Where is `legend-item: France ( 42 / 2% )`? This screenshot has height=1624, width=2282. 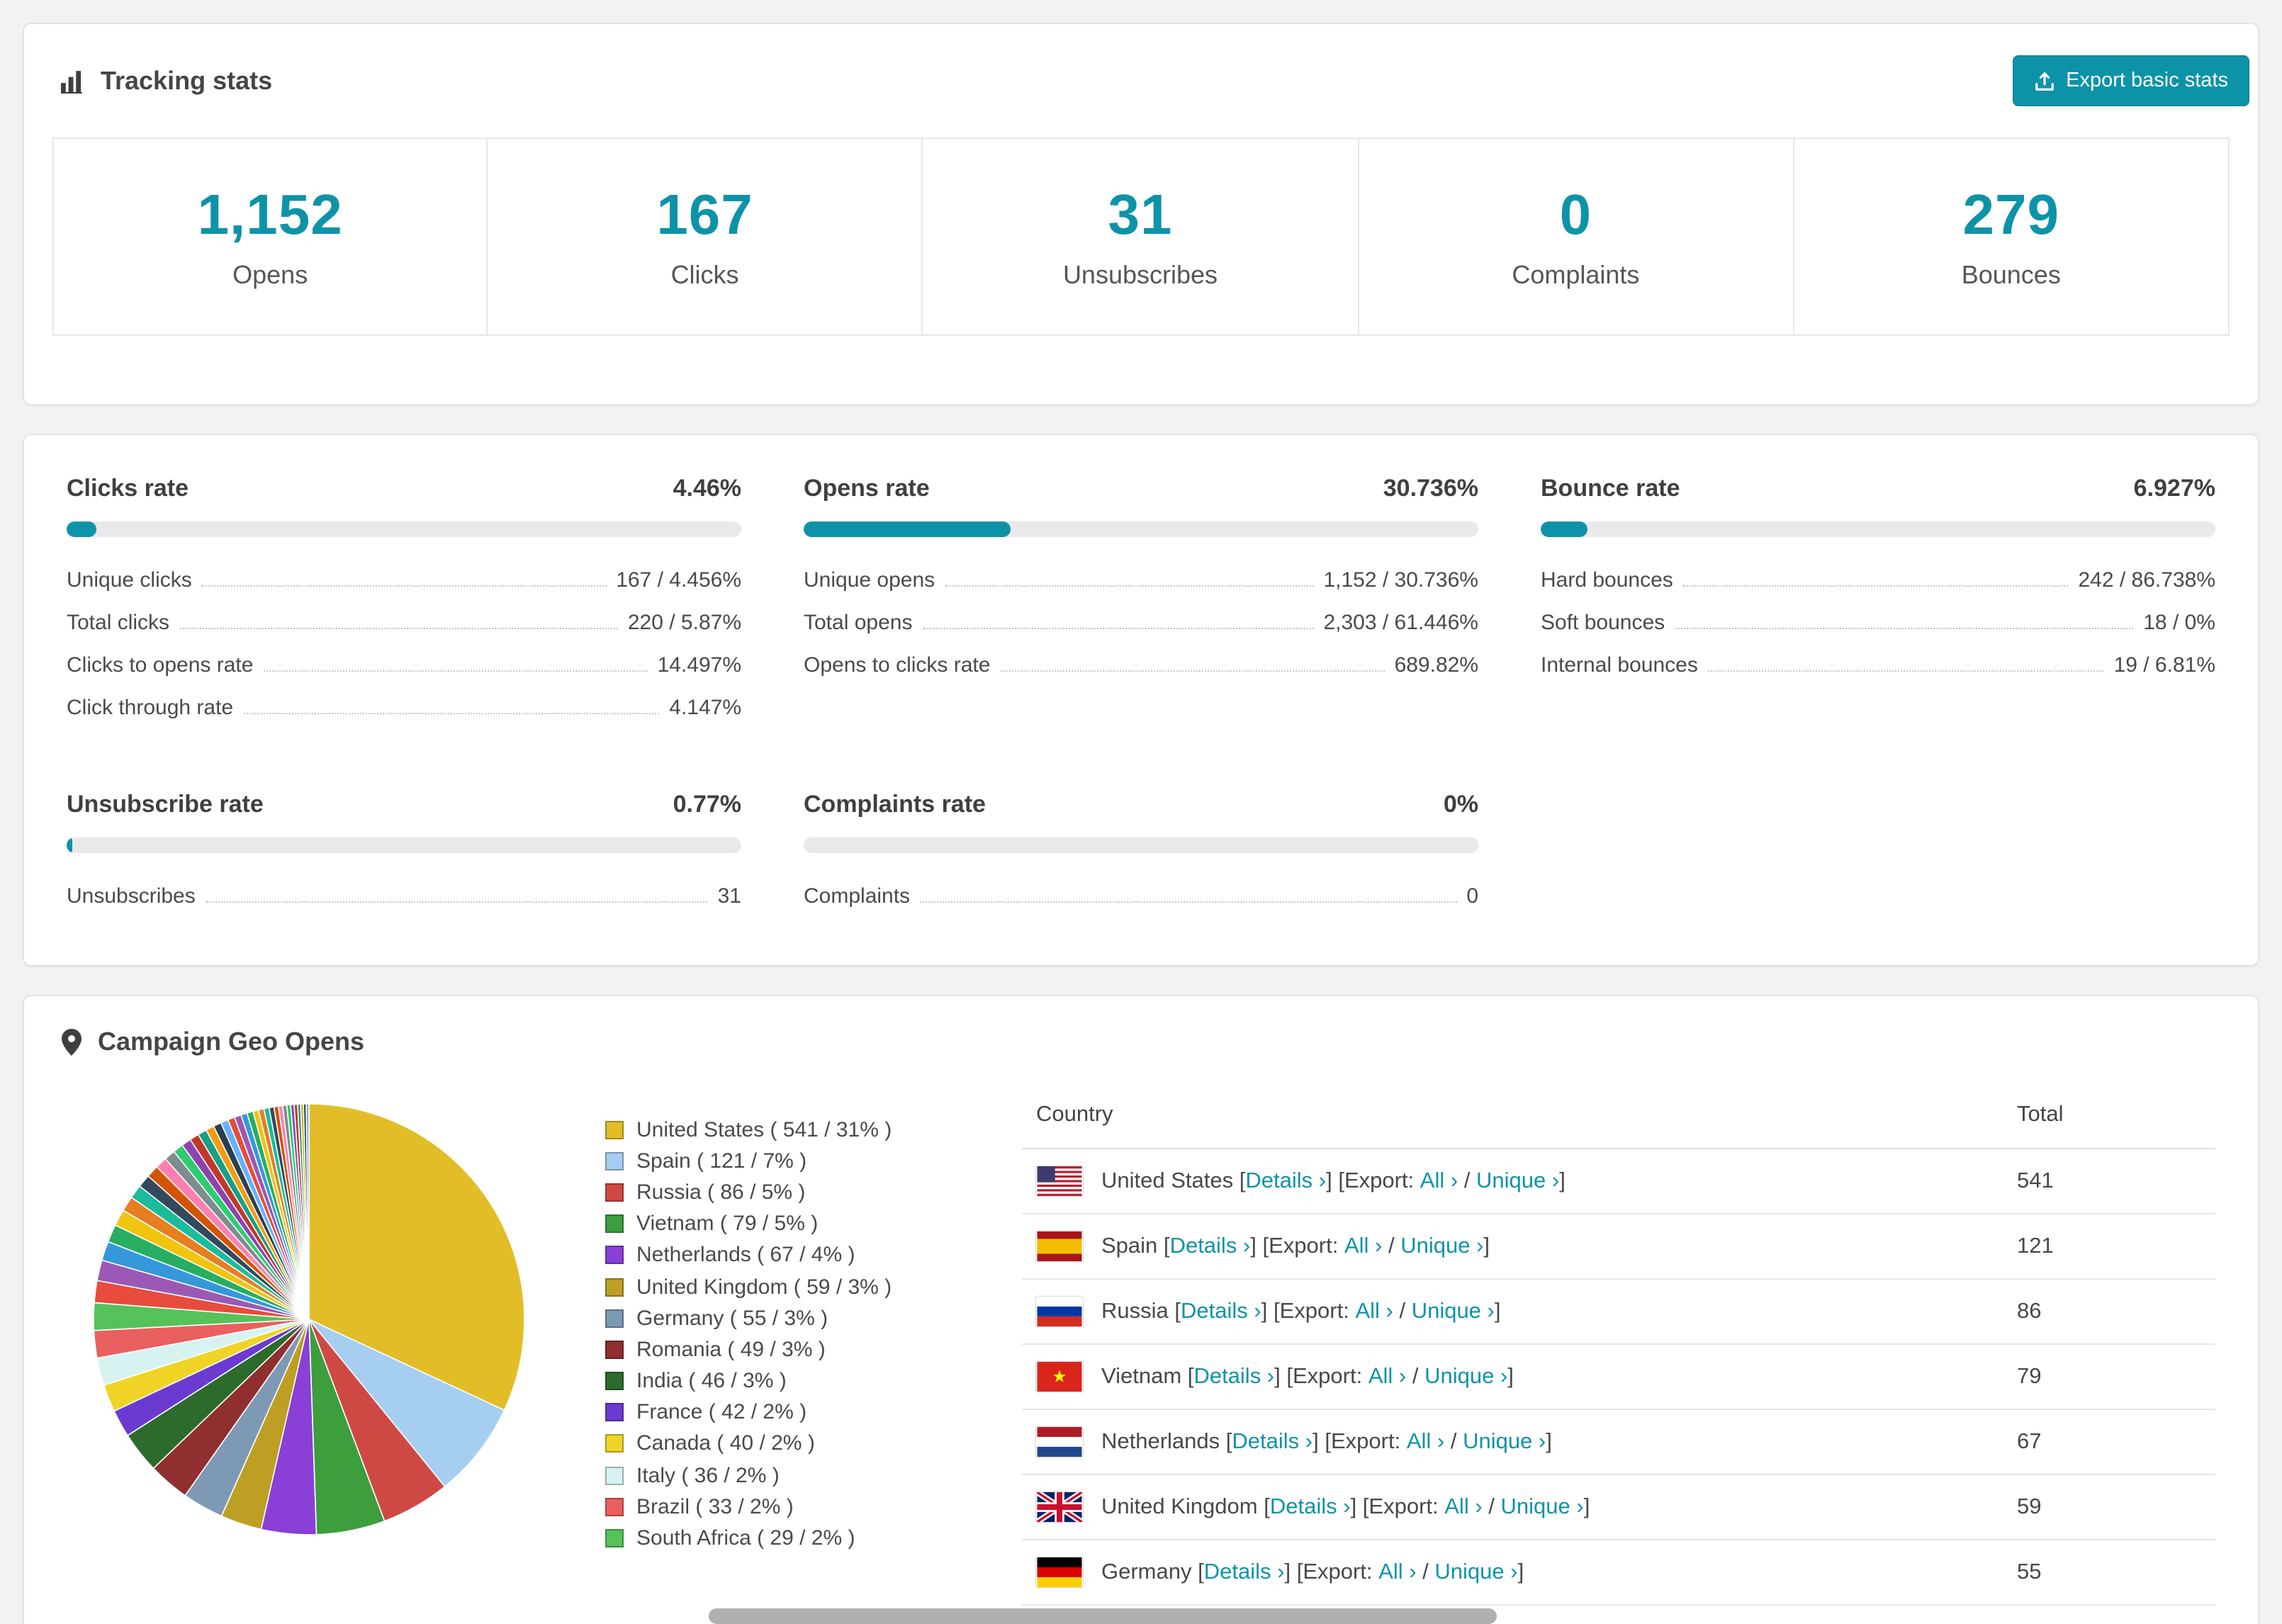 legend-item: France ( 42 / 2% ) is located at coordinates (775, 1413).